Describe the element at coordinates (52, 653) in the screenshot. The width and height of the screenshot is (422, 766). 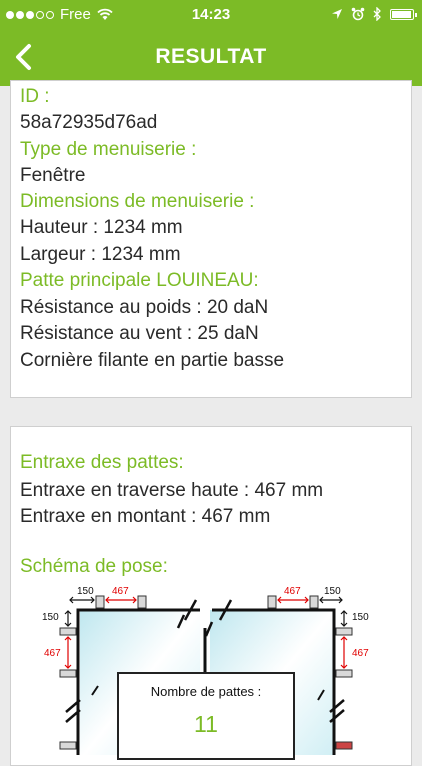
I see `dim-467-left: 467` at that location.